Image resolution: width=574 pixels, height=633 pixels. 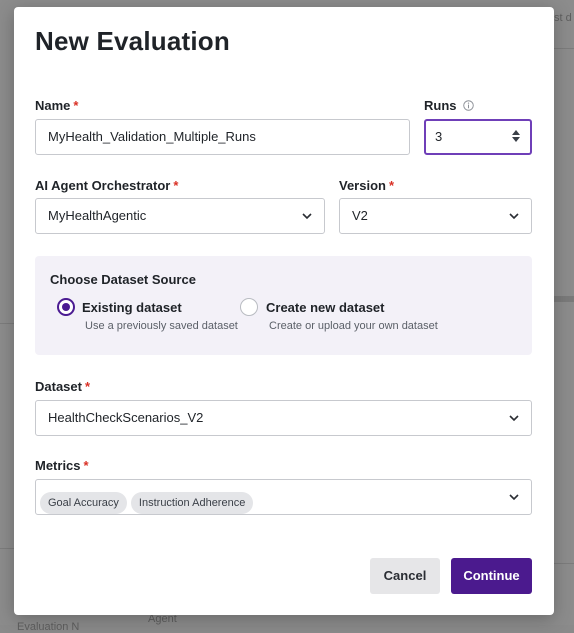 What do you see at coordinates (564, 299) in the screenshot?
I see `background-scrollbar` at bounding box center [564, 299].